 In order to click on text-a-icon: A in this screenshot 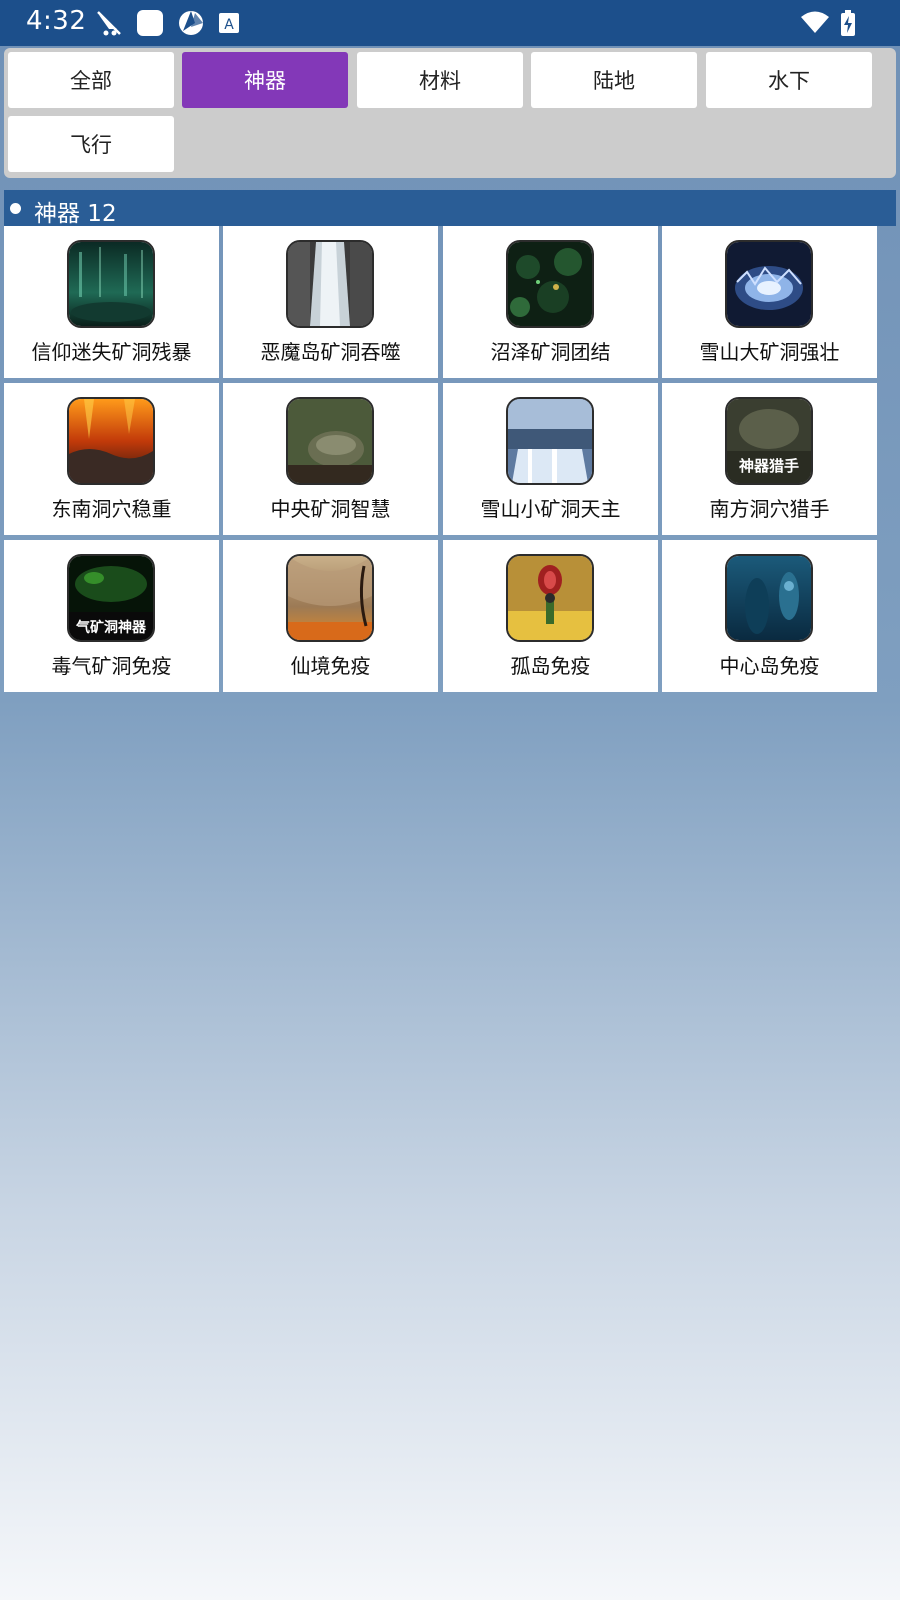, I will do `click(229, 23)`.